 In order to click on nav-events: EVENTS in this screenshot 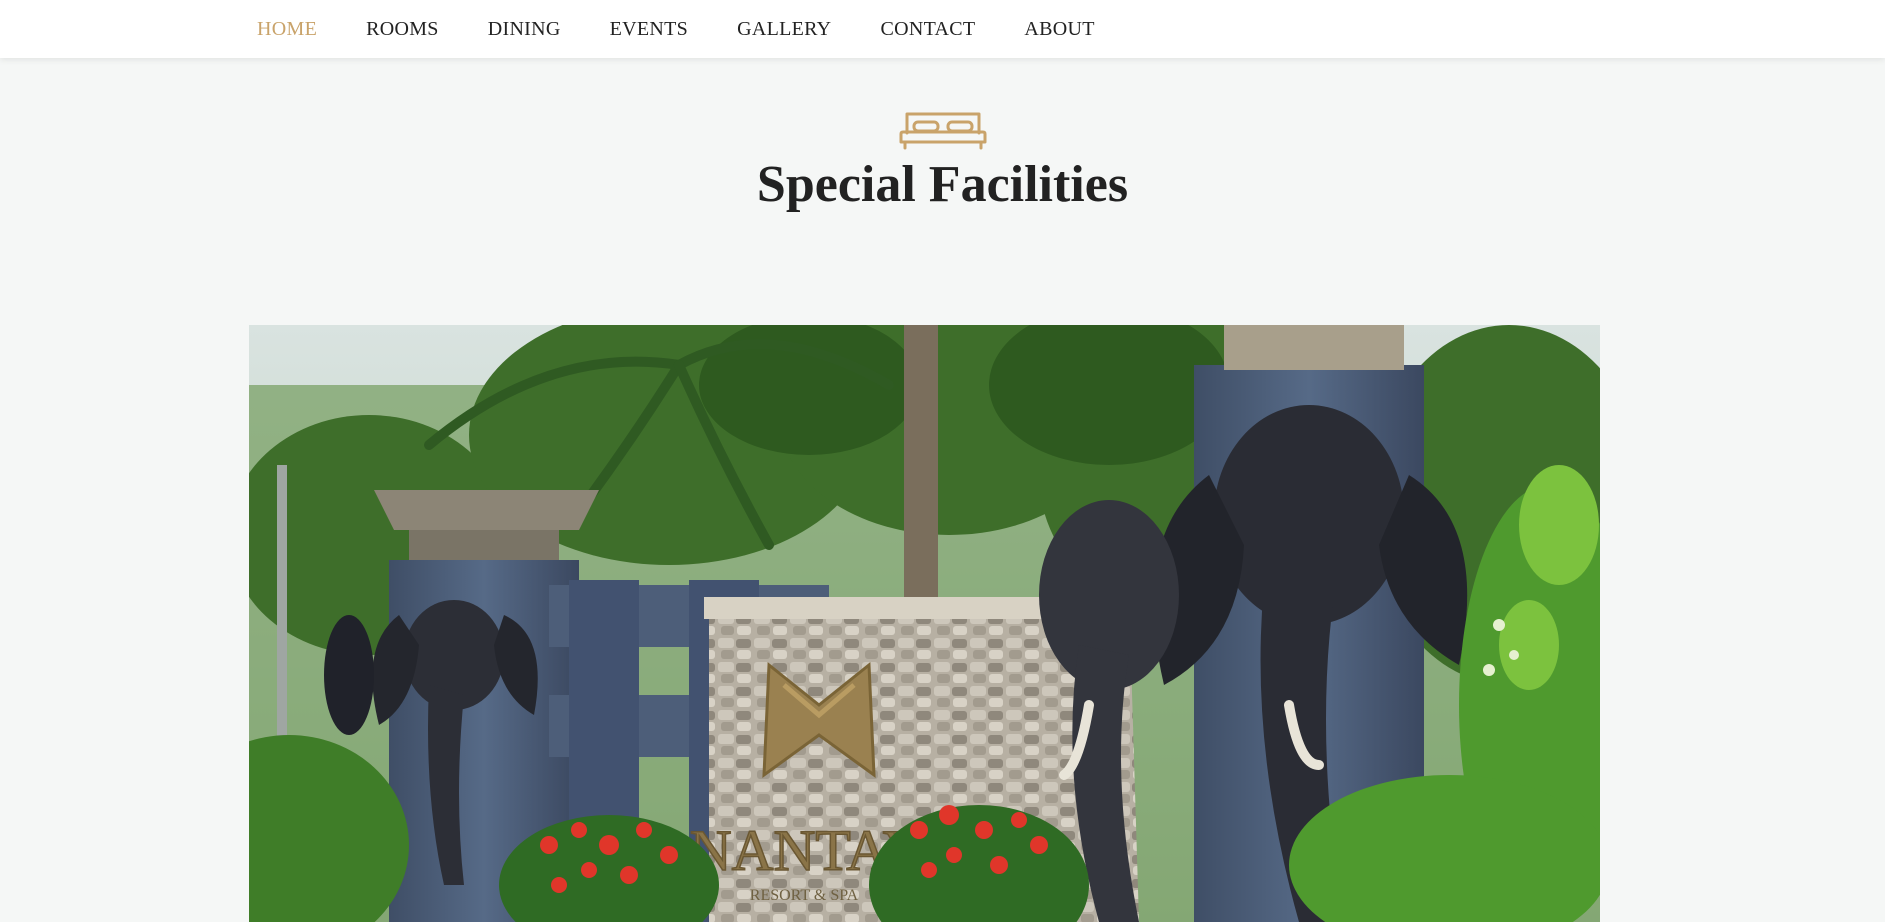, I will do `click(649, 29)`.